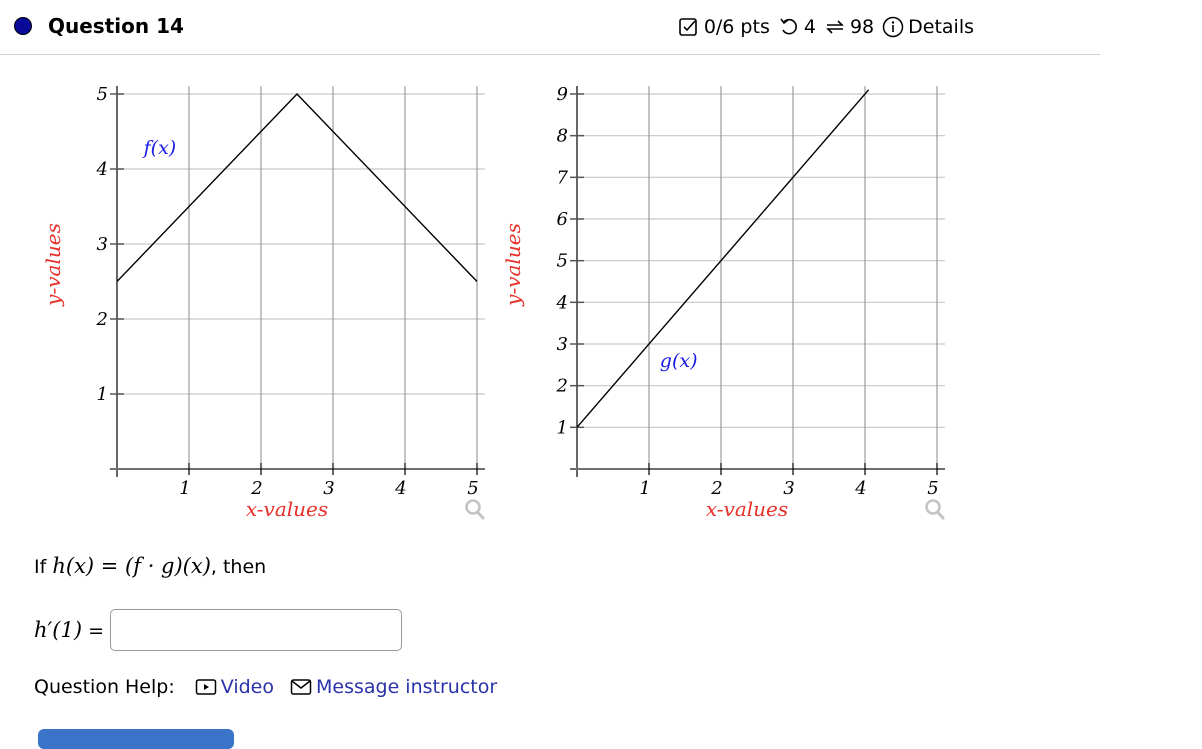 This screenshot has width=1202, height=749. I want to click on question-help: Question Help: Video Message instructor, so click(265, 687).